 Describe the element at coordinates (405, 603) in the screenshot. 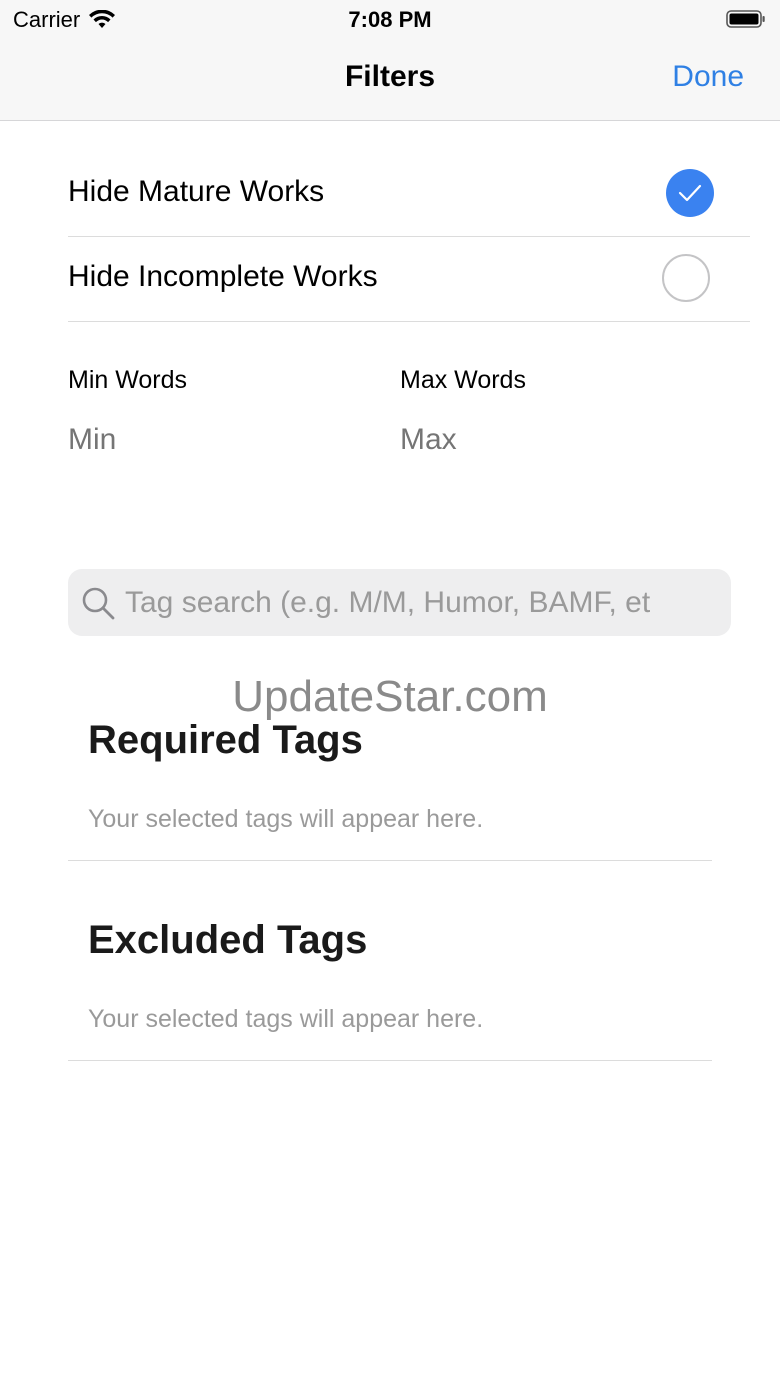

I see `tag-search-input` at that location.